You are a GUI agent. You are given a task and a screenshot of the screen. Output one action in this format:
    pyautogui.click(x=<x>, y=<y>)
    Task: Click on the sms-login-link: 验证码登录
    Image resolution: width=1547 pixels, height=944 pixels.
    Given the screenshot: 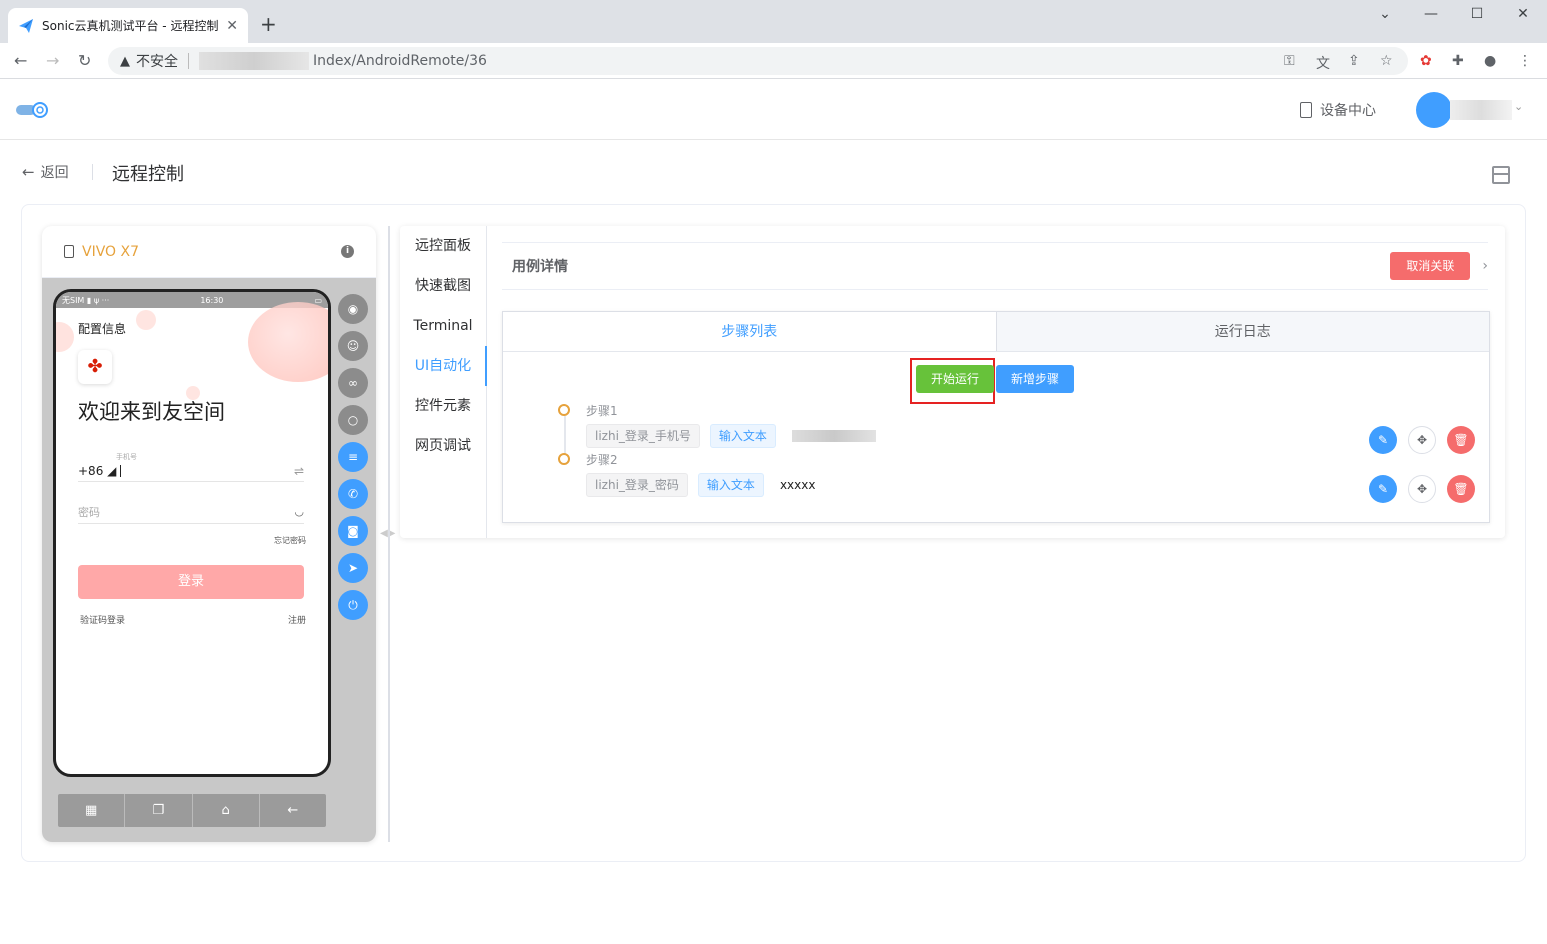 What is the action you would take?
    pyautogui.click(x=102, y=619)
    